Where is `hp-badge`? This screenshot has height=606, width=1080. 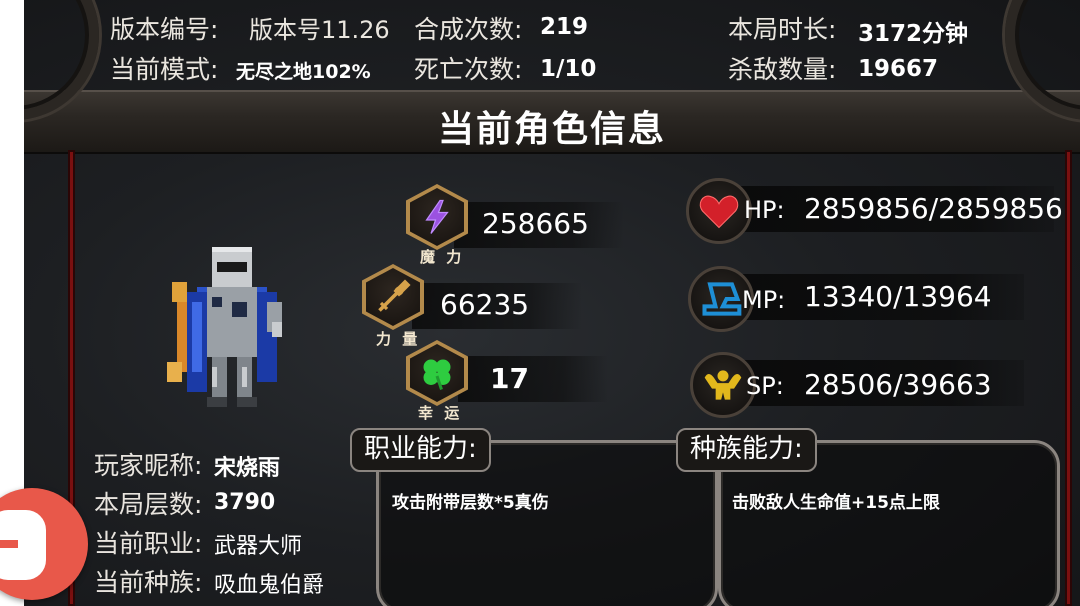
hp-badge is located at coordinates (719, 211).